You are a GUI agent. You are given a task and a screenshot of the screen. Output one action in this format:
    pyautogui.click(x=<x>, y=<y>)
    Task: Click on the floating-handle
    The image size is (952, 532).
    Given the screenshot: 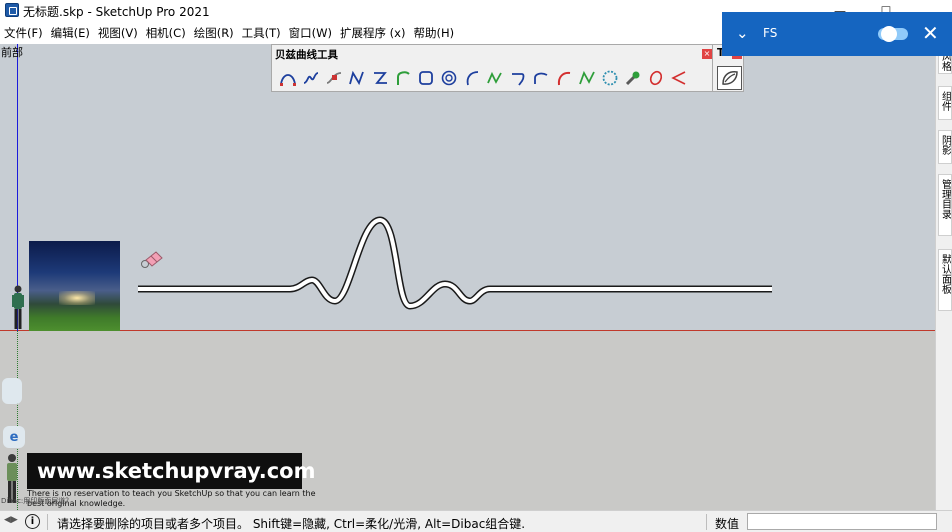 What is the action you would take?
    pyautogui.click(x=12, y=391)
    